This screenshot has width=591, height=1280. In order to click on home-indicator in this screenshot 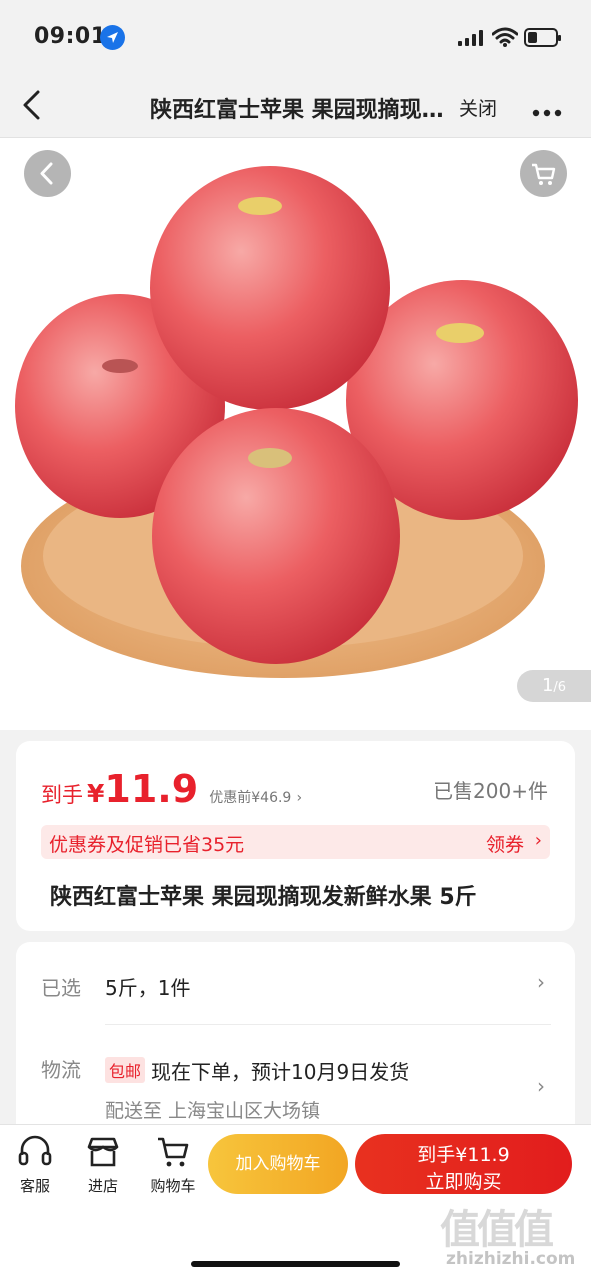, I will do `click(295, 1264)`.